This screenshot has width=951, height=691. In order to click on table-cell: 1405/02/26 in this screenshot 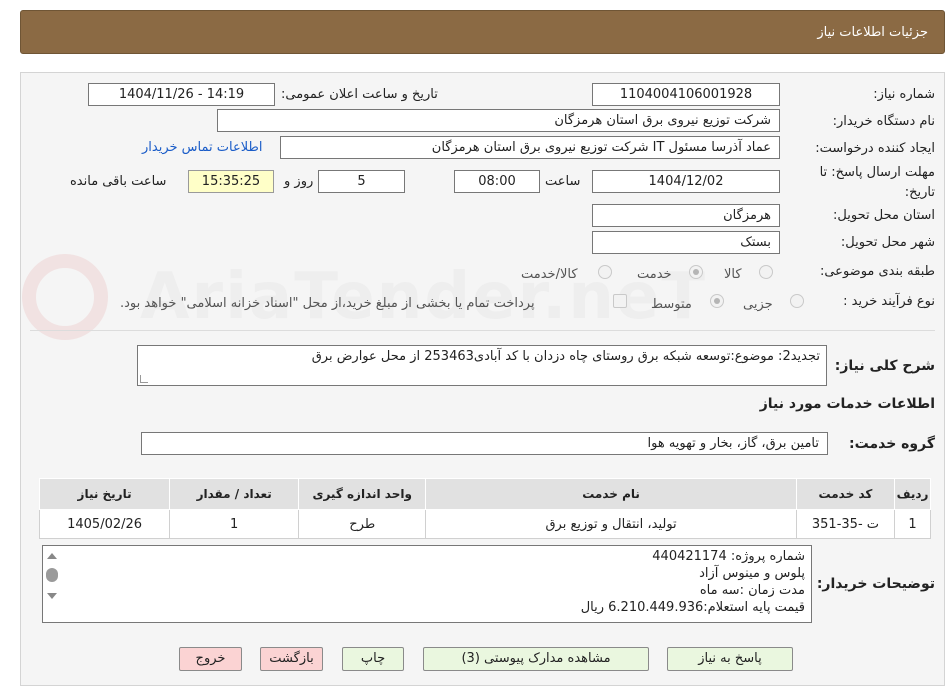, I will do `click(104, 524)`.